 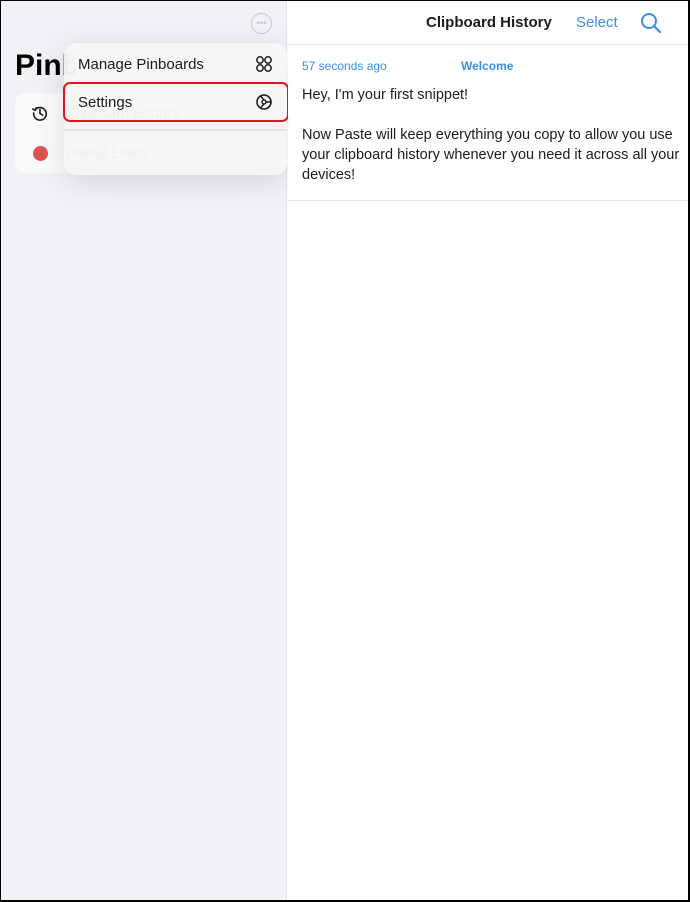 What do you see at coordinates (651, 23) in the screenshot?
I see `search-icon` at bounding box center [651, 23].